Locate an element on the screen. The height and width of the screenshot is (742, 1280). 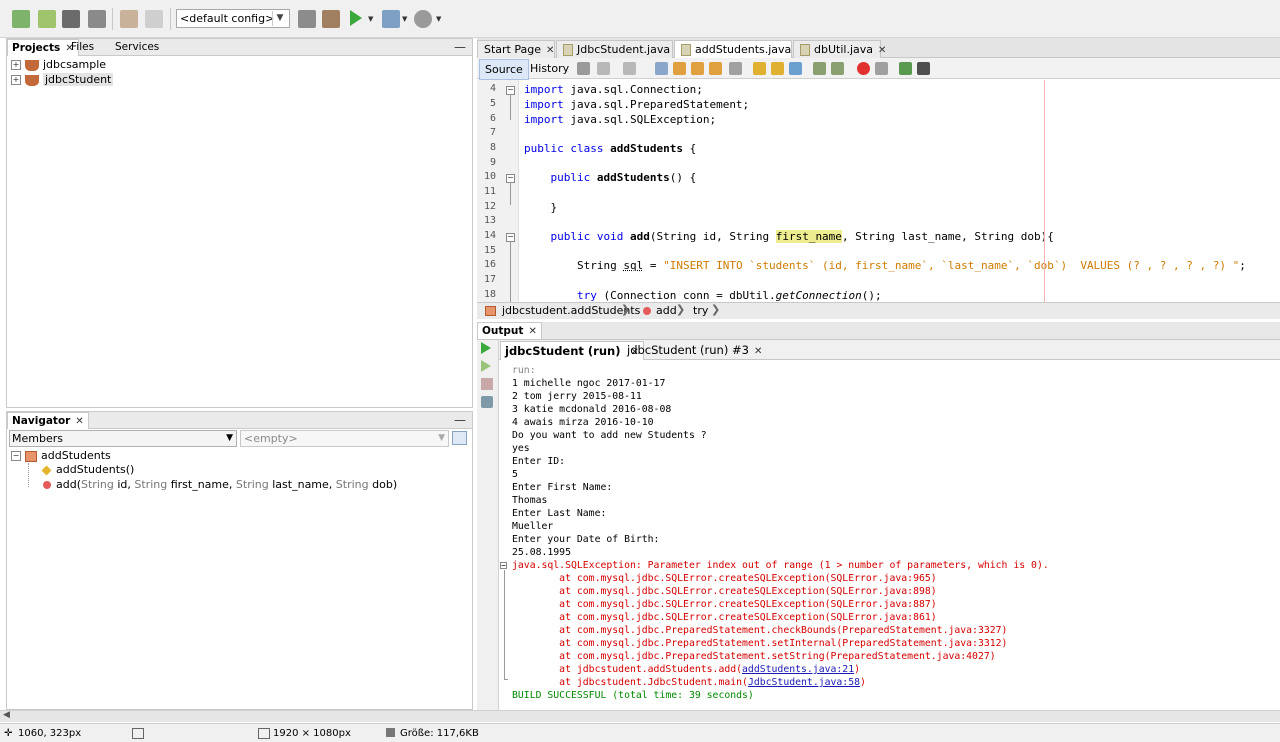
line-number: 8 is located at coordinates (492, 147).